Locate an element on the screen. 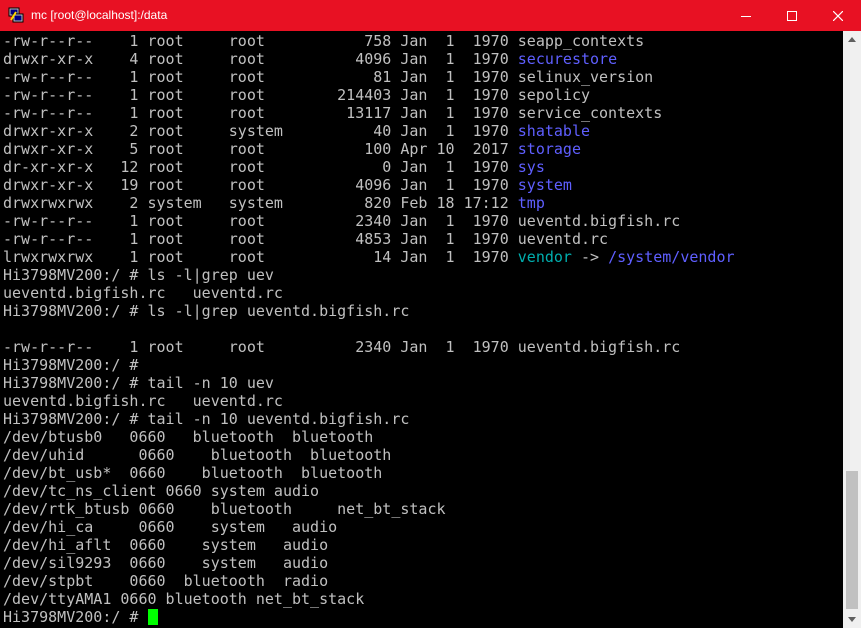 The image size is (861, 628). terminal-text: /dev/ttyAMA1 0660 bluetooth net_bt_stack is located at coordinates (184, 599).